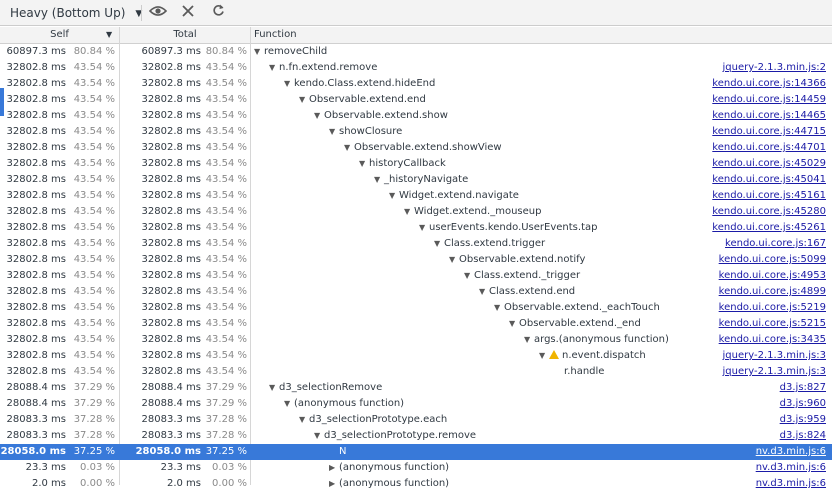 The width and height of the screenshot is (832, 492). Describe the element at coordinates (772, 324) in the screenshot. I see `source-link: kendo.ui.core.js:5215` at that location.